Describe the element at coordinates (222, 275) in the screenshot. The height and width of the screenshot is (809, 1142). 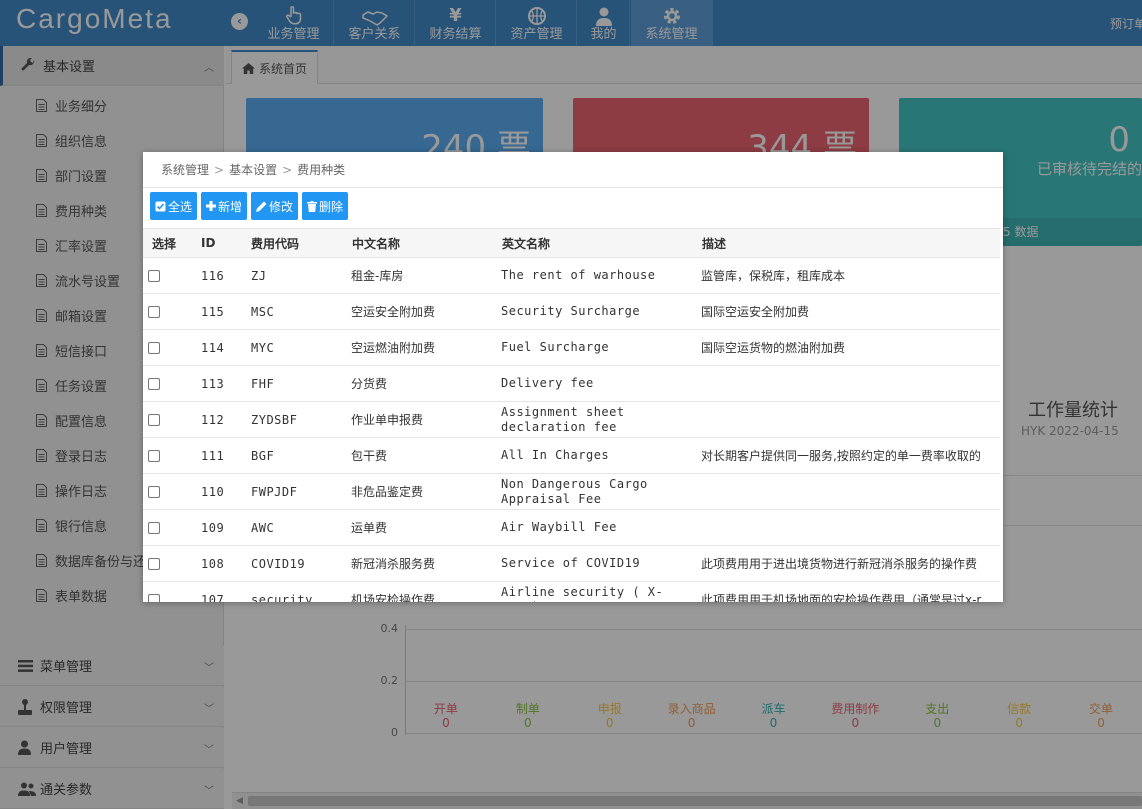
I see `cell-id: 116` at that location.